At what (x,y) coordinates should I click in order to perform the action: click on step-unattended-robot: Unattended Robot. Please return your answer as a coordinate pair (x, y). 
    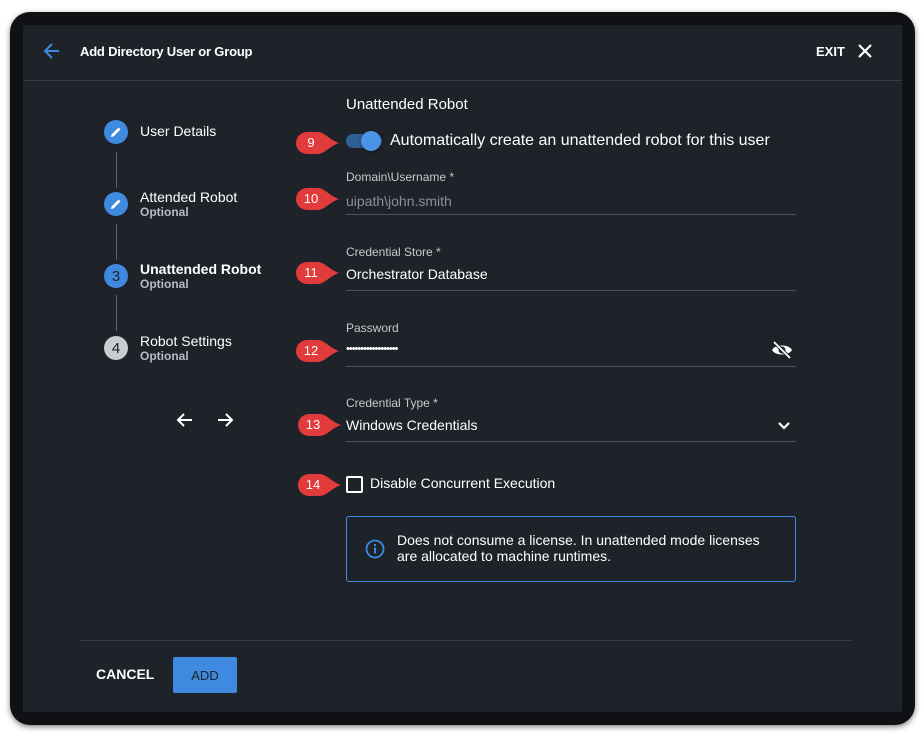
    Looking at the image, I should click on (200, 269).